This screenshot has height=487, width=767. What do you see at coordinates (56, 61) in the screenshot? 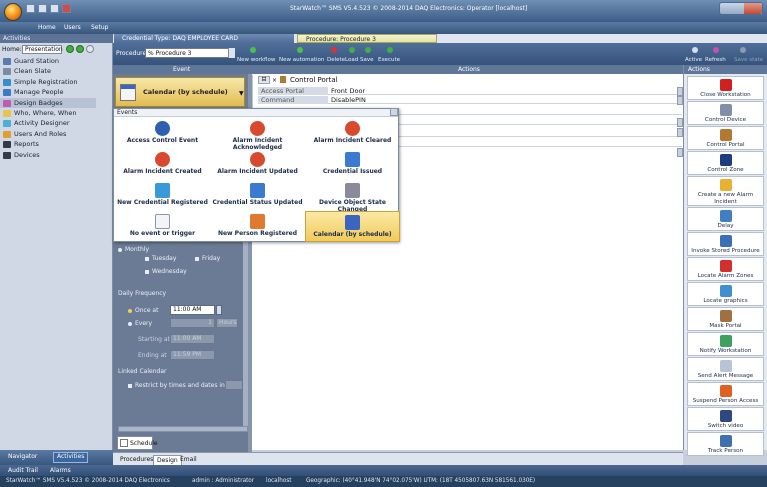
I see `sidebar-item: Guard Station` at bounding box center [56, 61].